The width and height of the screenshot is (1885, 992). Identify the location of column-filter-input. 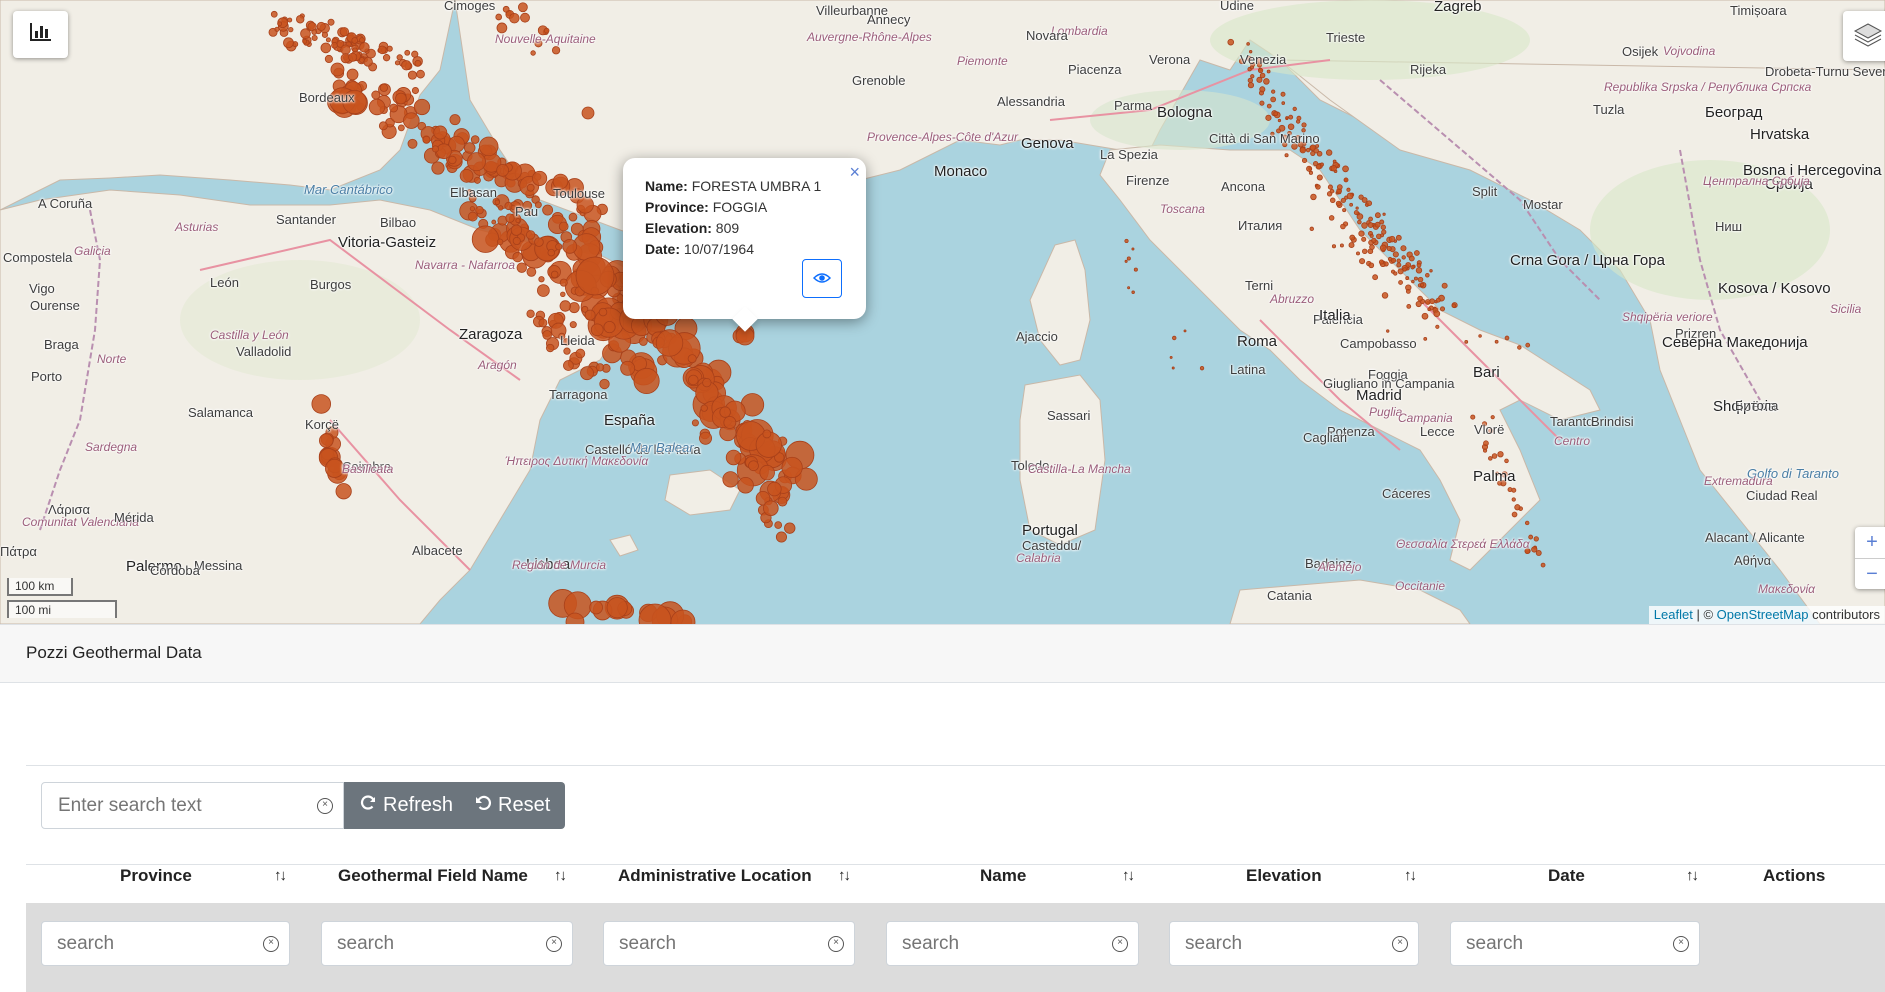
(729, 943).